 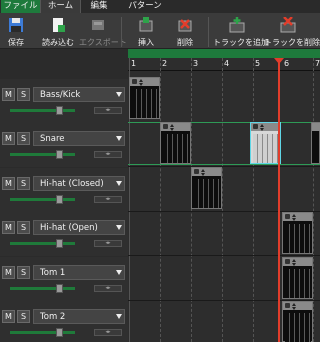 I want to click on bar-number: 7, so click(x=317, y=63).